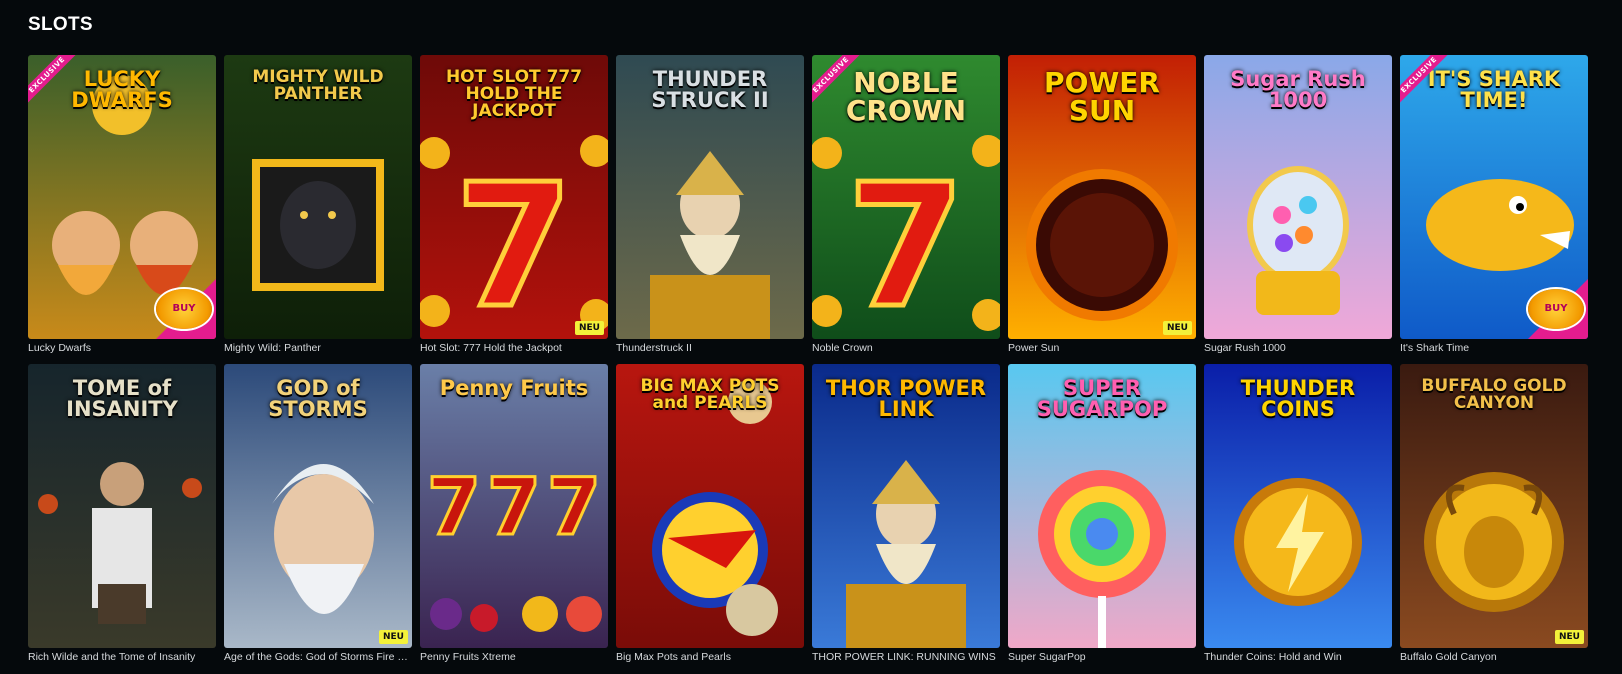 This screenshot has width=1622, height=674. Describe the element at coordinates (710, 89) in the screenshot. I see `game-logo: THUNDER STRUCK II` at that location.